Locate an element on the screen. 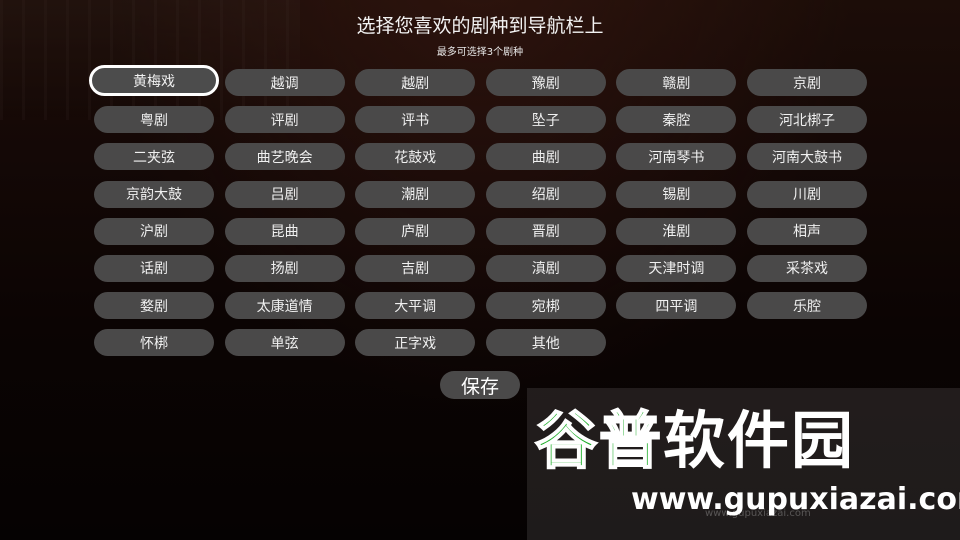 This screenshot has height=540, width=960. genre-chip: 越调 is located at coordinates (284, 82).